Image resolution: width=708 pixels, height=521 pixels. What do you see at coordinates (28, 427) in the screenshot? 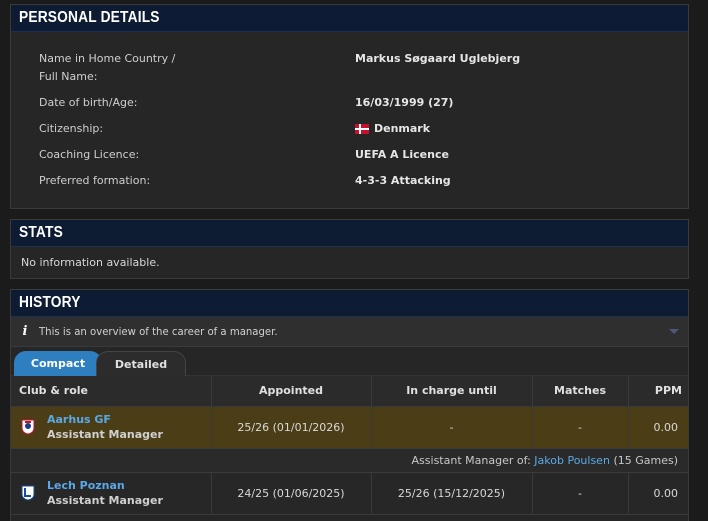
I see `aarhus-gf-badge-icon` at bounding box center [28, 427].